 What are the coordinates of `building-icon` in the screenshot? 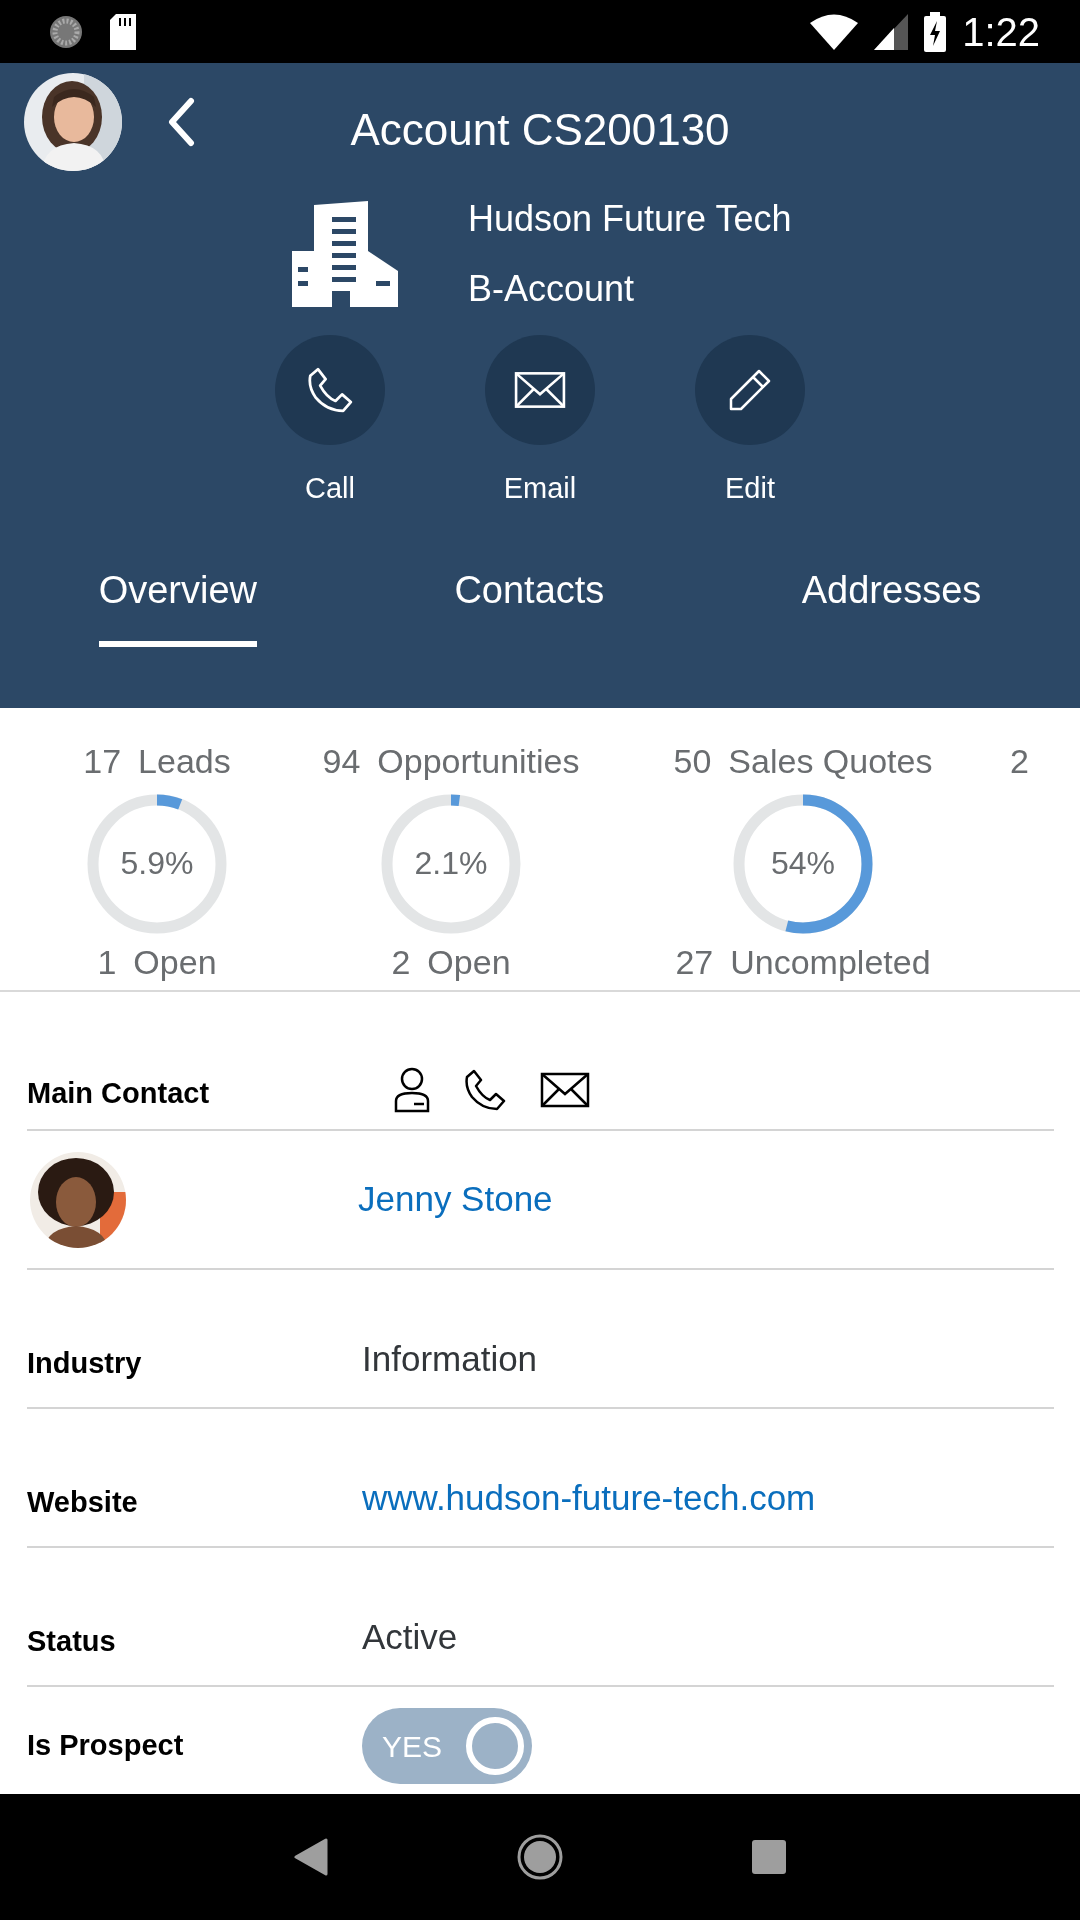 It's located at (345, 254).